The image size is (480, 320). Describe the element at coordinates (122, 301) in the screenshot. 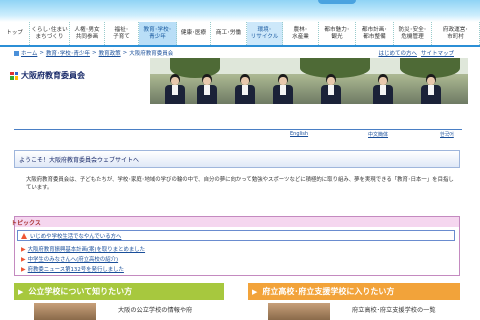

I see `card-public-schools: ▶ 公立学校について知りたい方 大阪の公立学校の情報や府` at that location.